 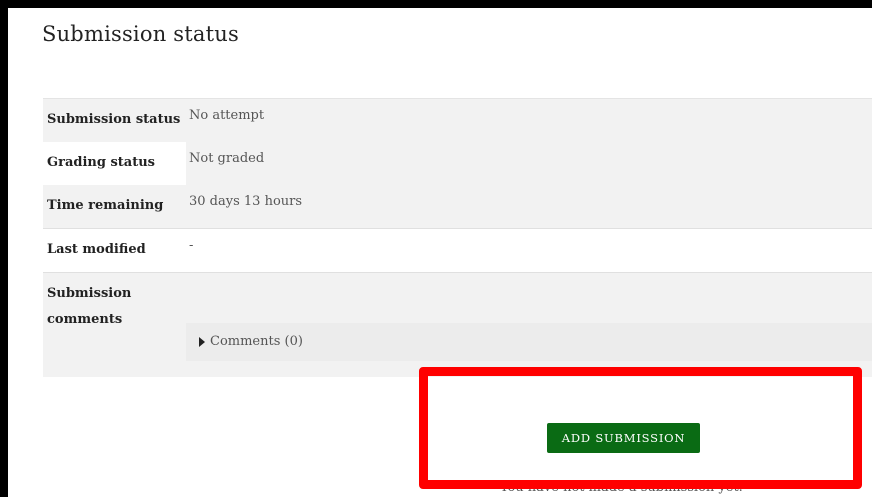 What do you see at coordinates (114, 119) in the screenshot?
I see `row-label-submission-status: Submission status` at bounding box center [114, 119].